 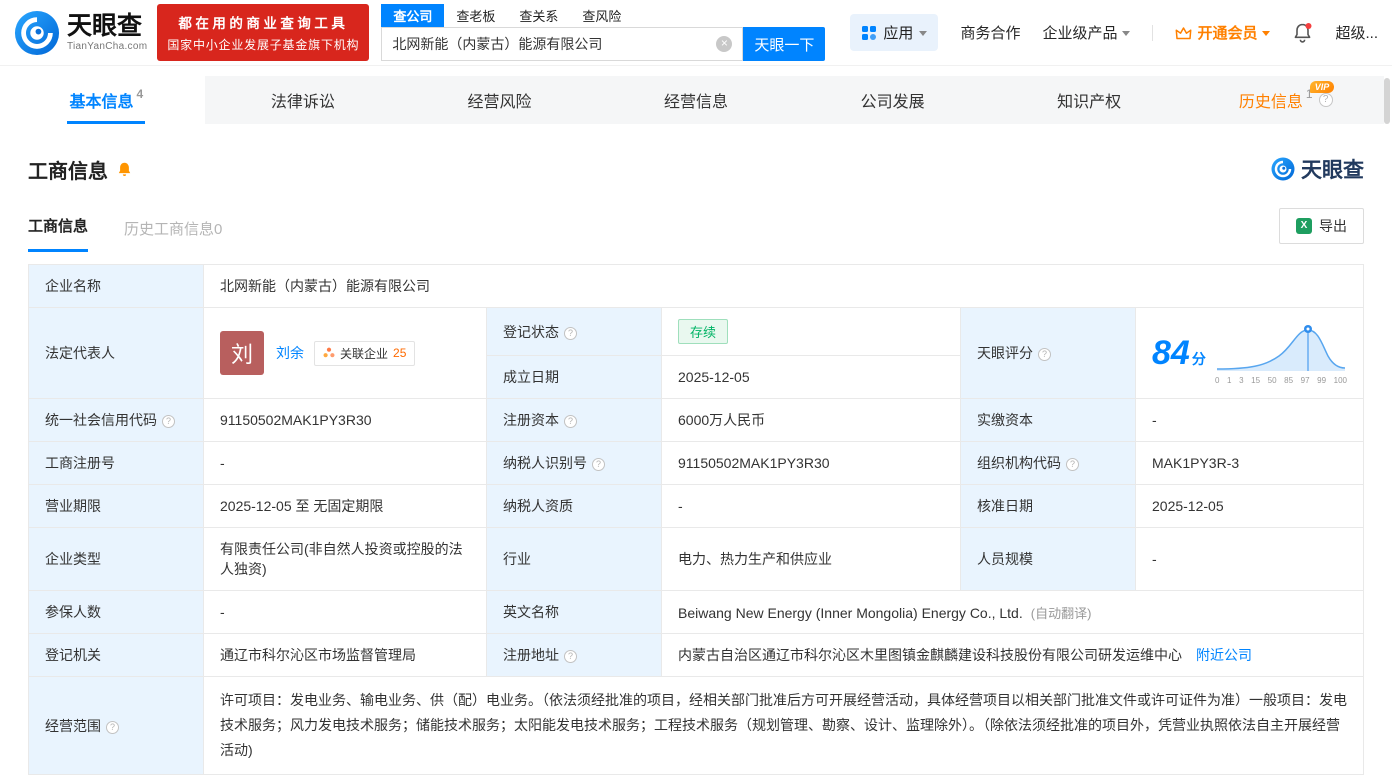 I want to click on scrollbar-thumb, so click(x=1387, y=101).